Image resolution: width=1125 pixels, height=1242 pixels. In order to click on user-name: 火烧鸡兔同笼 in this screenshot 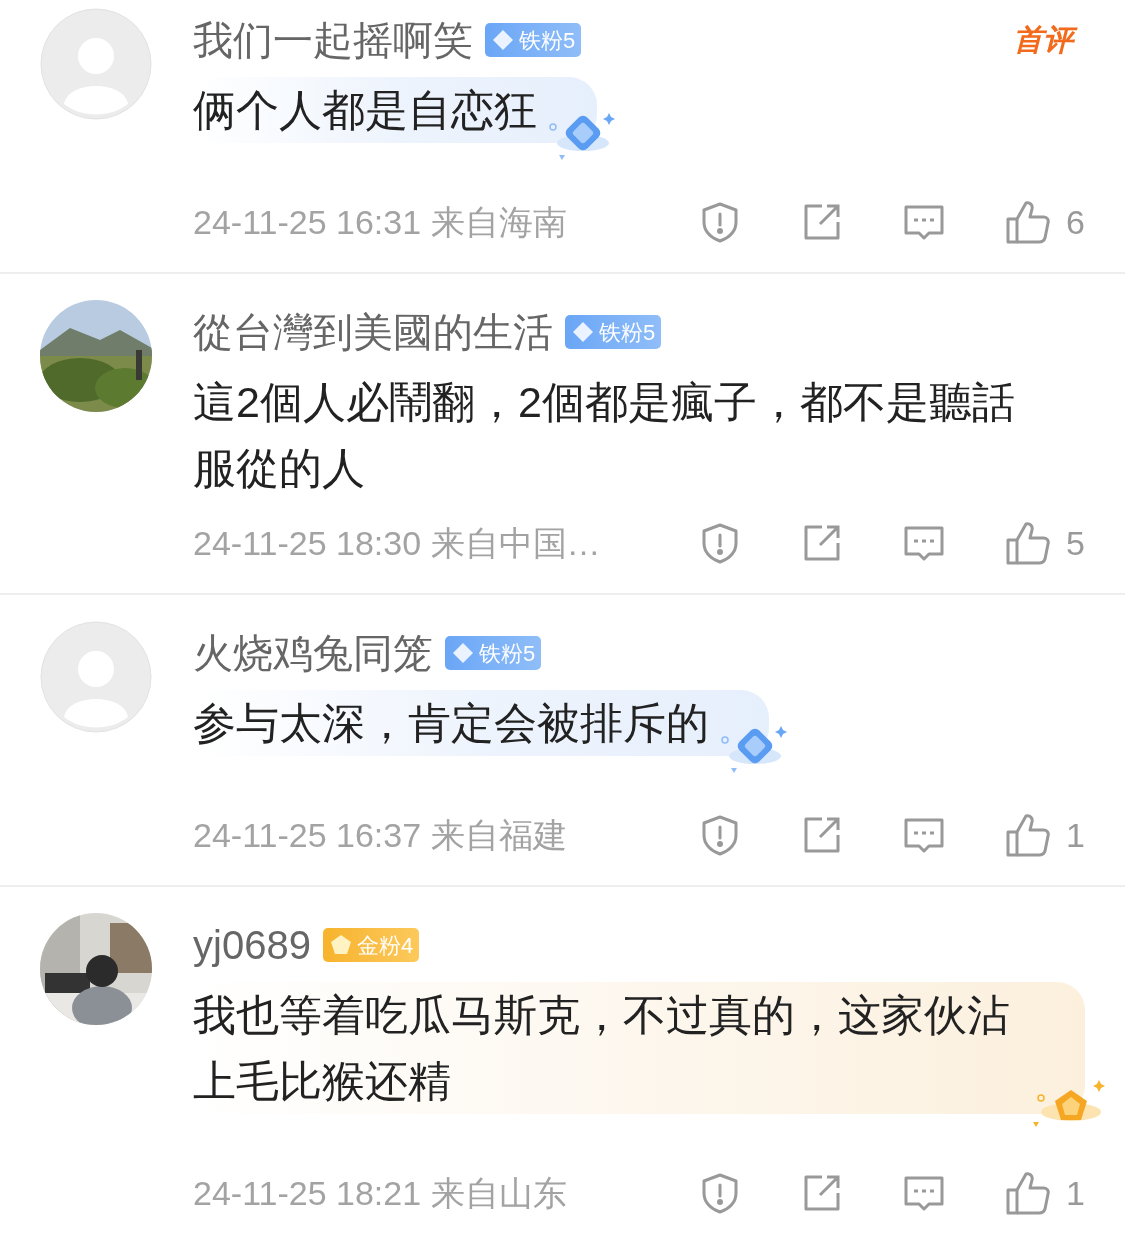, I will do `click(313, 653)`.